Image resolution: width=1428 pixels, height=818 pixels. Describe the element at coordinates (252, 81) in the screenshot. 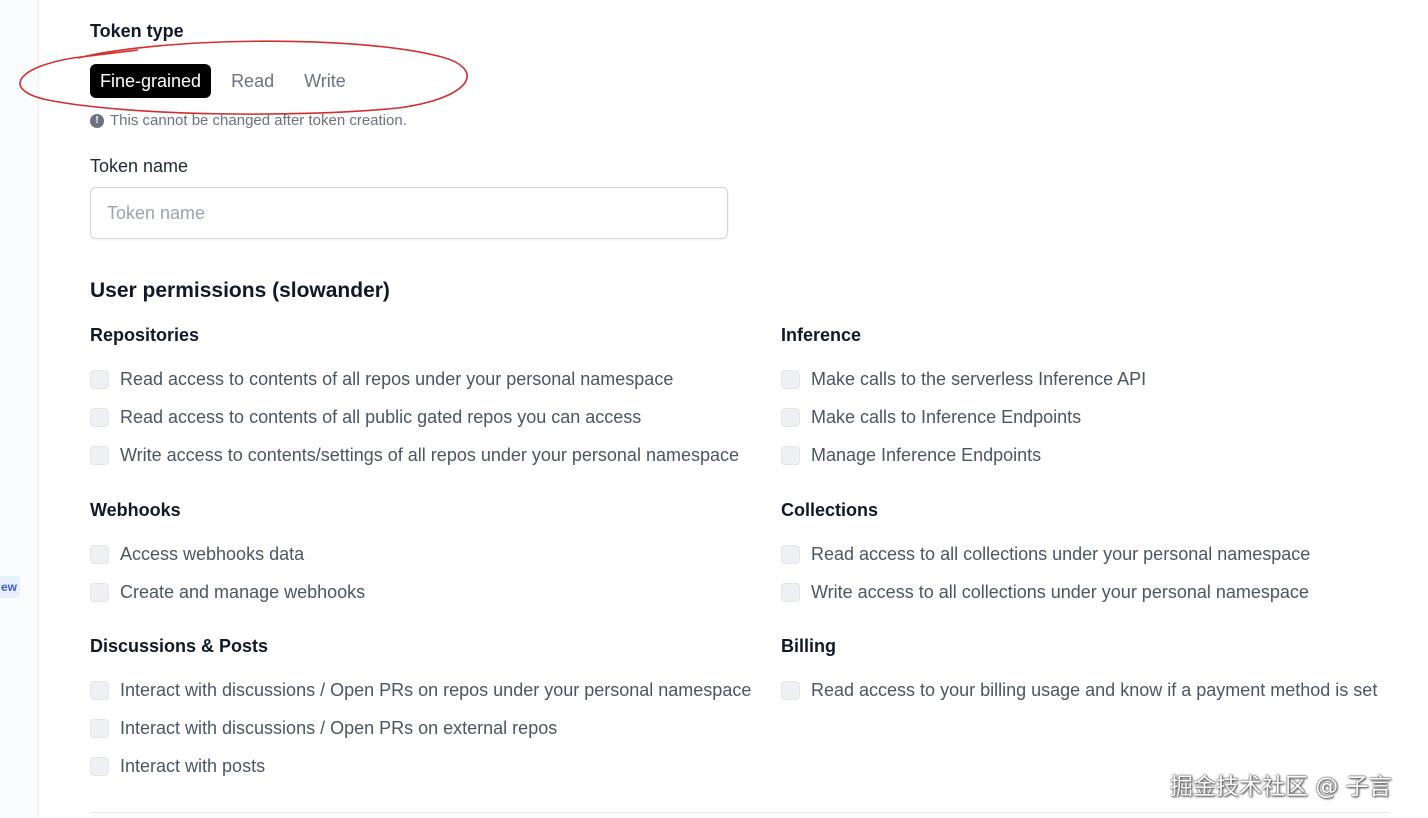

I see `token-type-read: Read` at that location.